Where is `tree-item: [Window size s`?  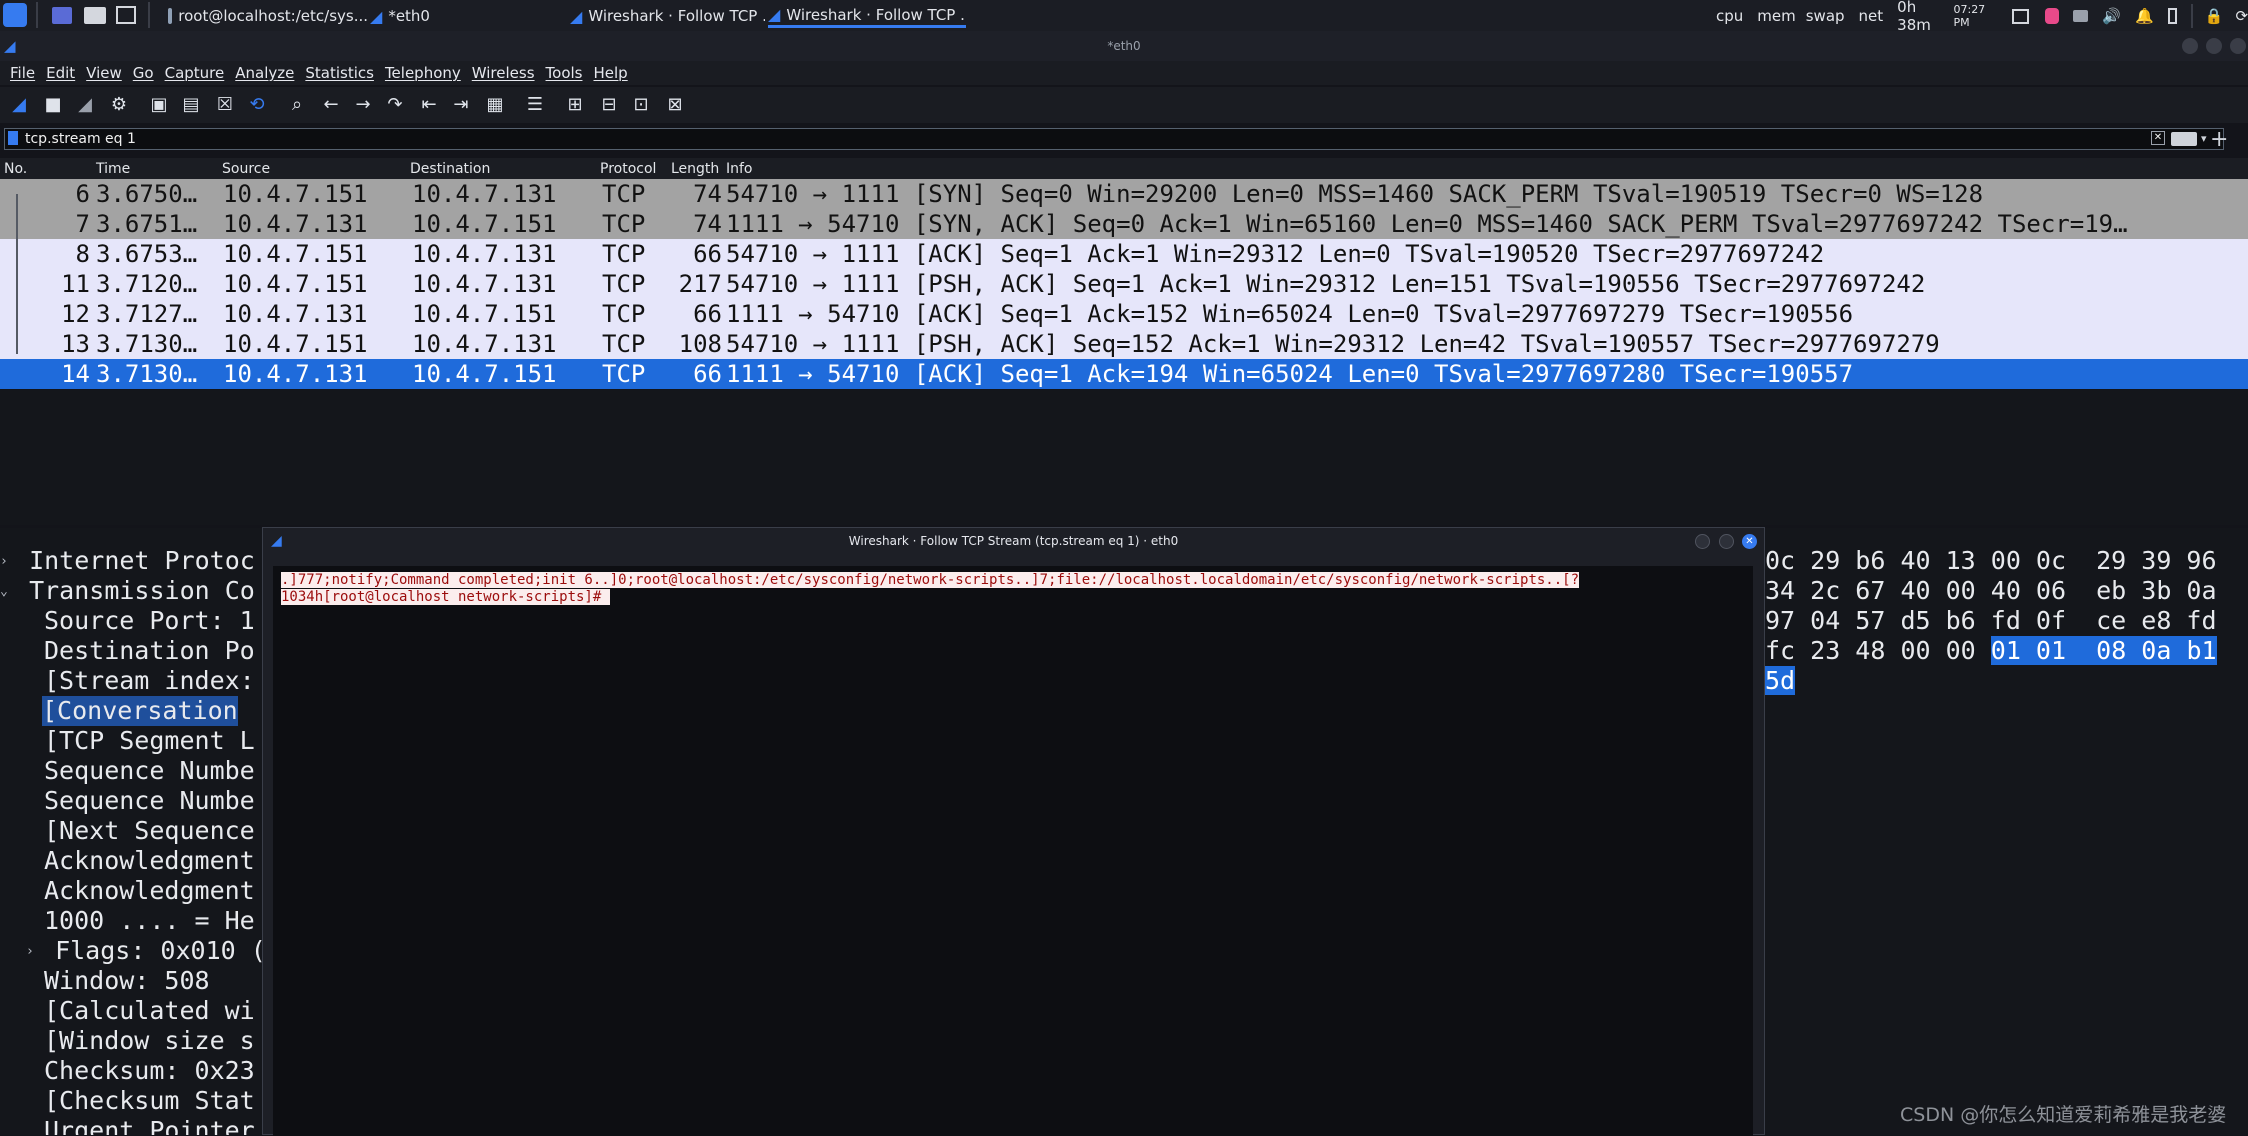
tree-item: [Window size s is located at coordinates (149, 1041).